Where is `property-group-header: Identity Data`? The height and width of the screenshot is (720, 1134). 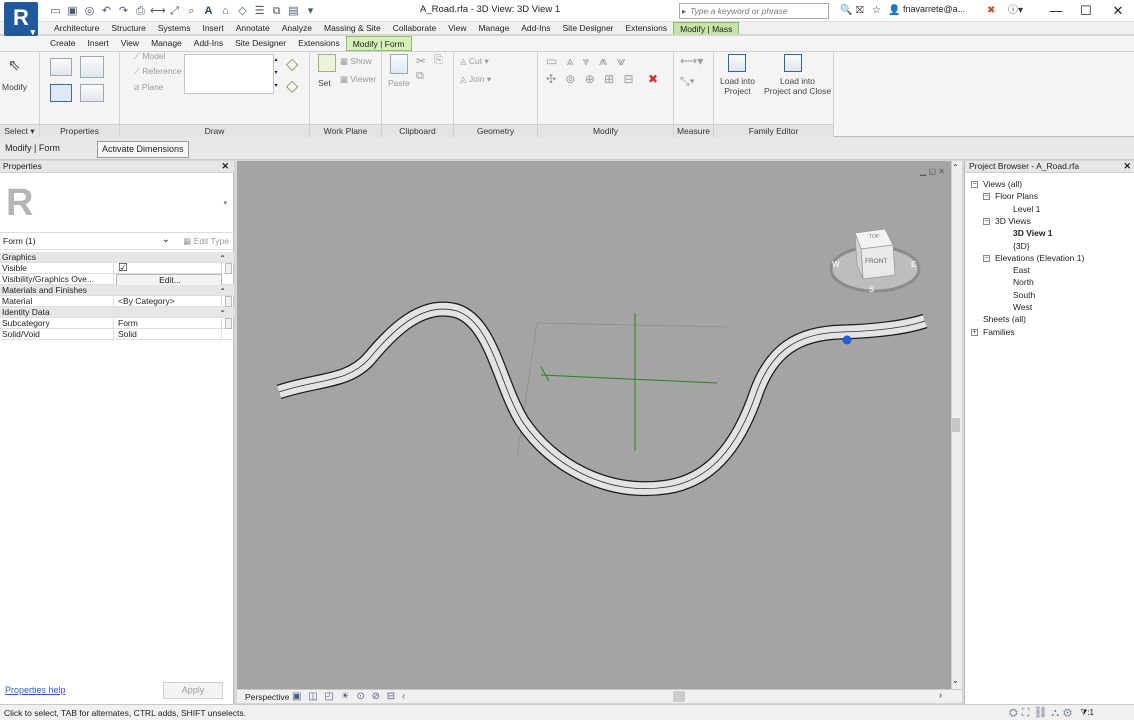
property-group-header: Identity Data is located at coordinates (117, 313).